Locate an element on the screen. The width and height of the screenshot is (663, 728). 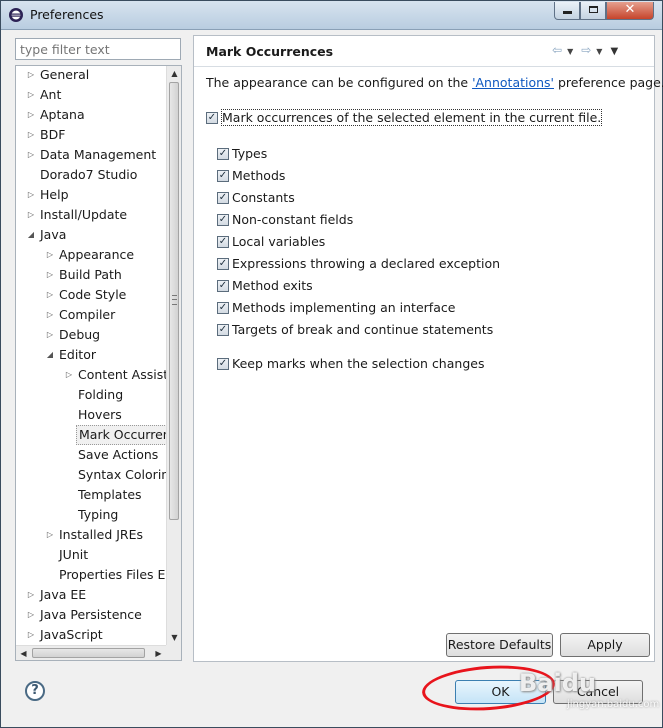
option-label: Method exits is located at coordinates (272, 285).